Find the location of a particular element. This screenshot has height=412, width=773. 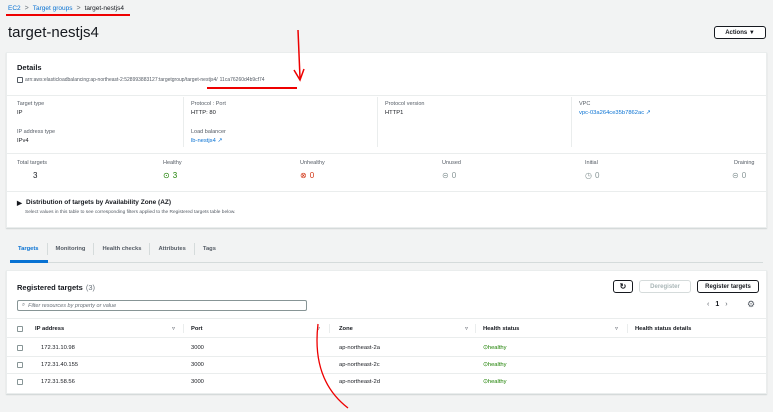

ip-type-label: IP address type is located at coordinates (36, 132).